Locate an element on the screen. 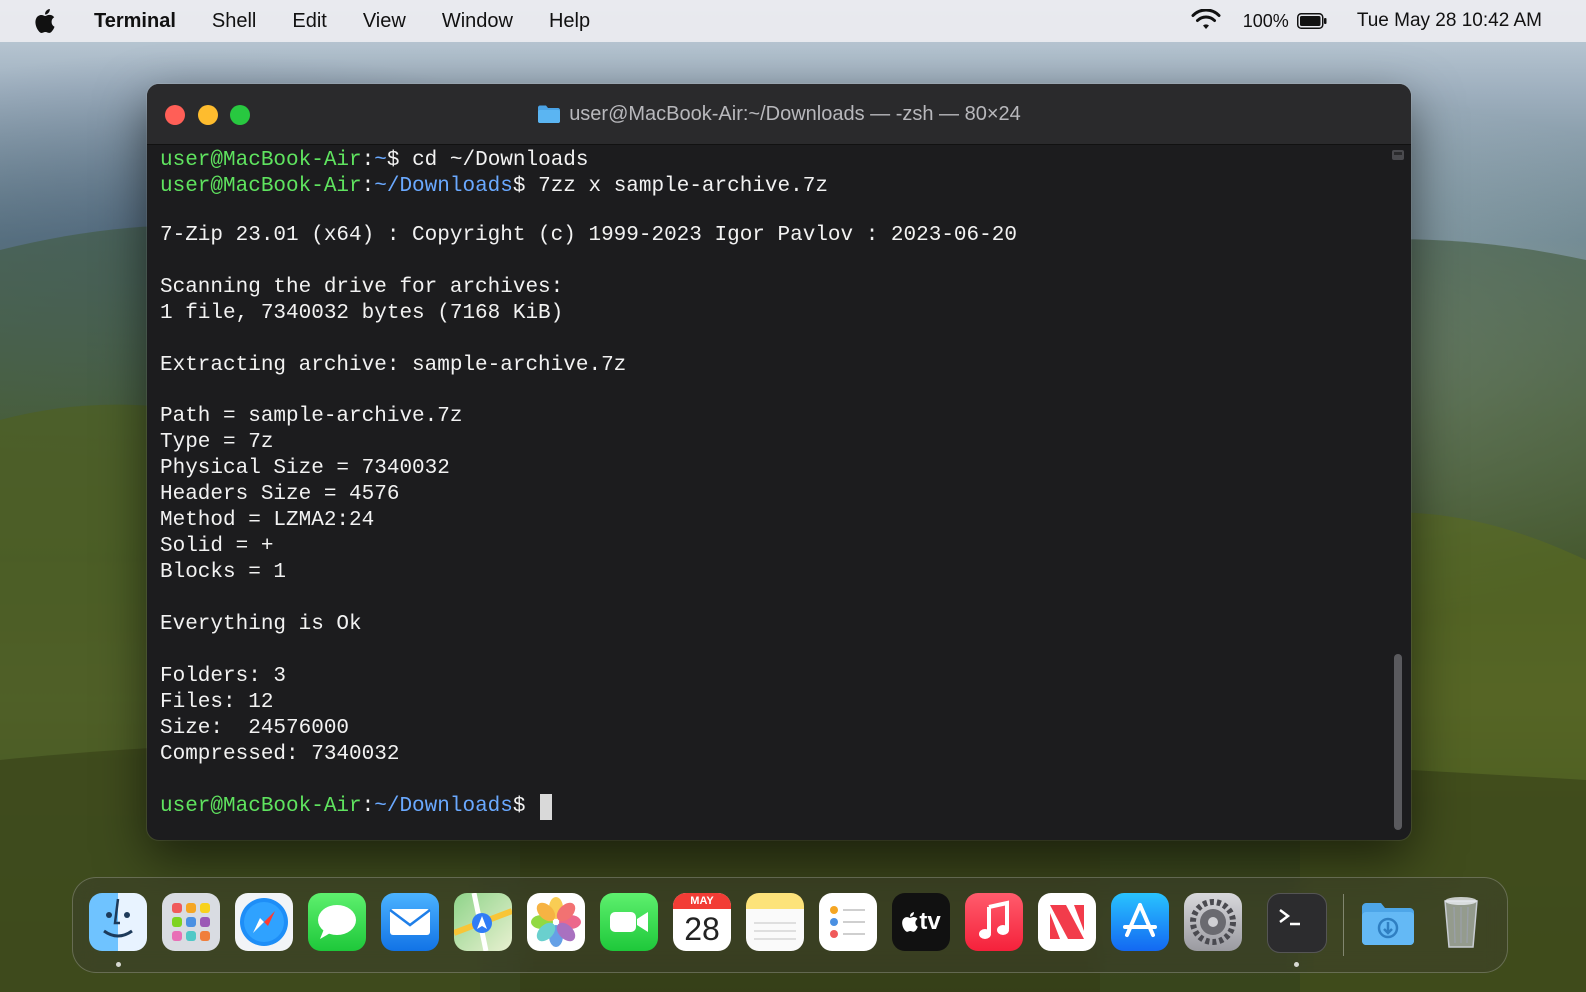  output-scan-result: 1 file, 7340032 bytes (7168 KiB) is located at coordinates (362, 313).